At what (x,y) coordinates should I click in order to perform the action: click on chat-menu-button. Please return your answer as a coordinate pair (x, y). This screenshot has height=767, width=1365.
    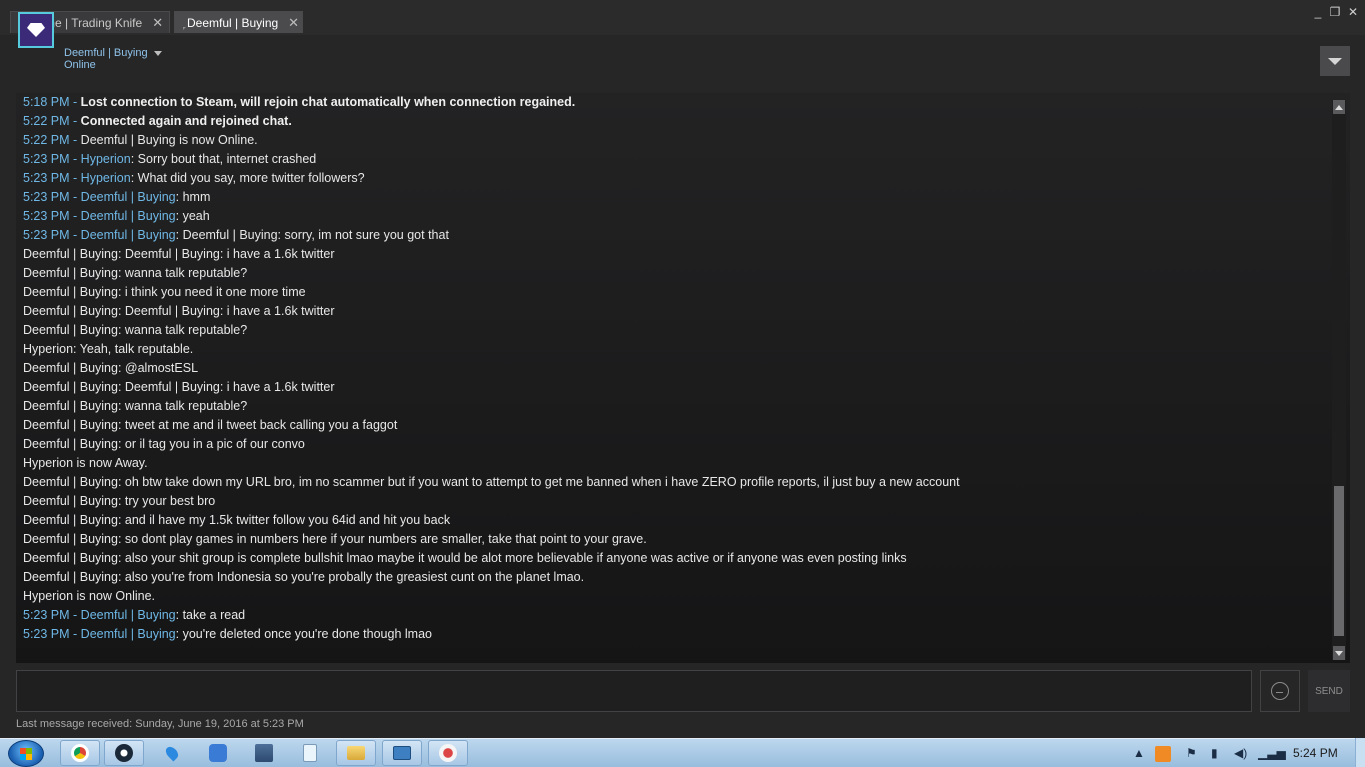
    Looking at the image, I should click on (1335, 61).